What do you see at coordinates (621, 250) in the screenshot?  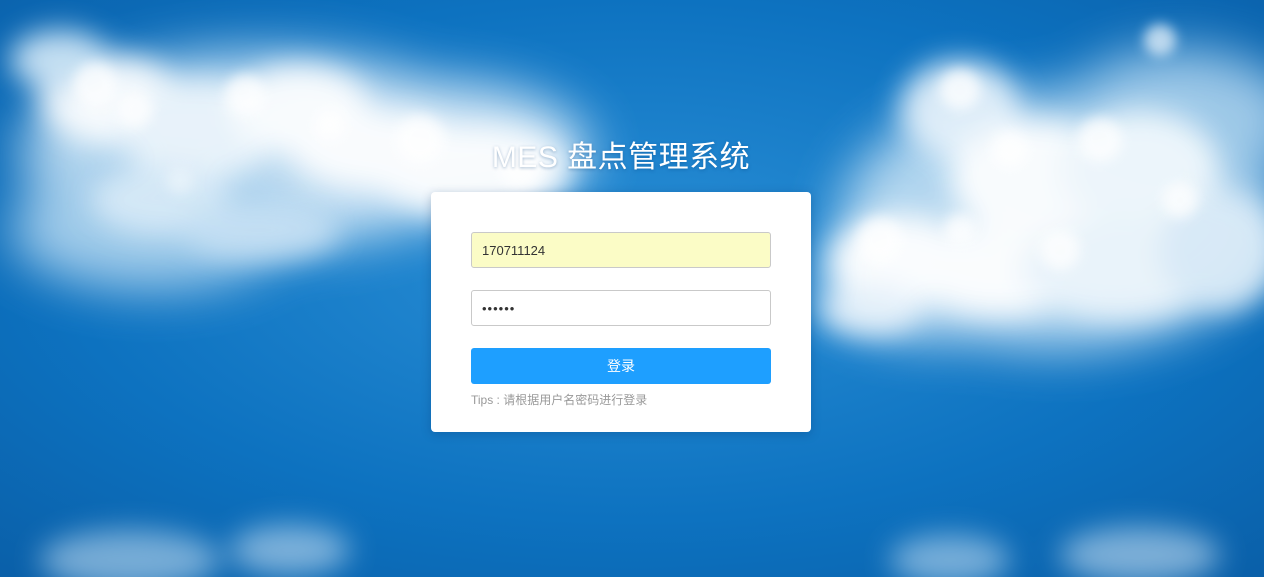 I see `username-input` at bounding box center [621, 250].